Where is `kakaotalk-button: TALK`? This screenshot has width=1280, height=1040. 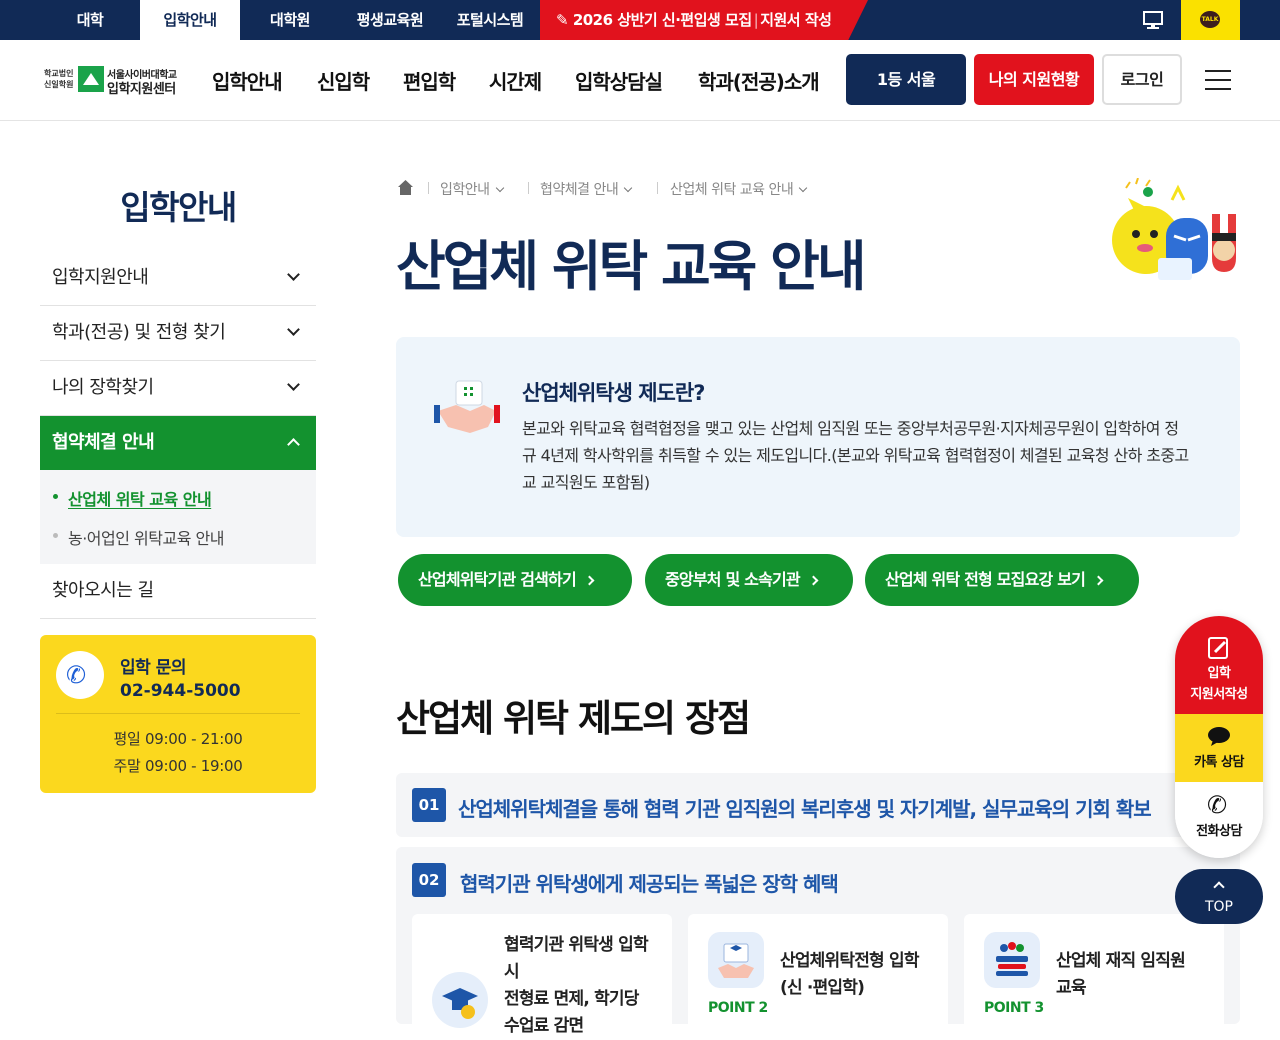
kakaotalk-button: TALK is located at coordinates (1210, 20).